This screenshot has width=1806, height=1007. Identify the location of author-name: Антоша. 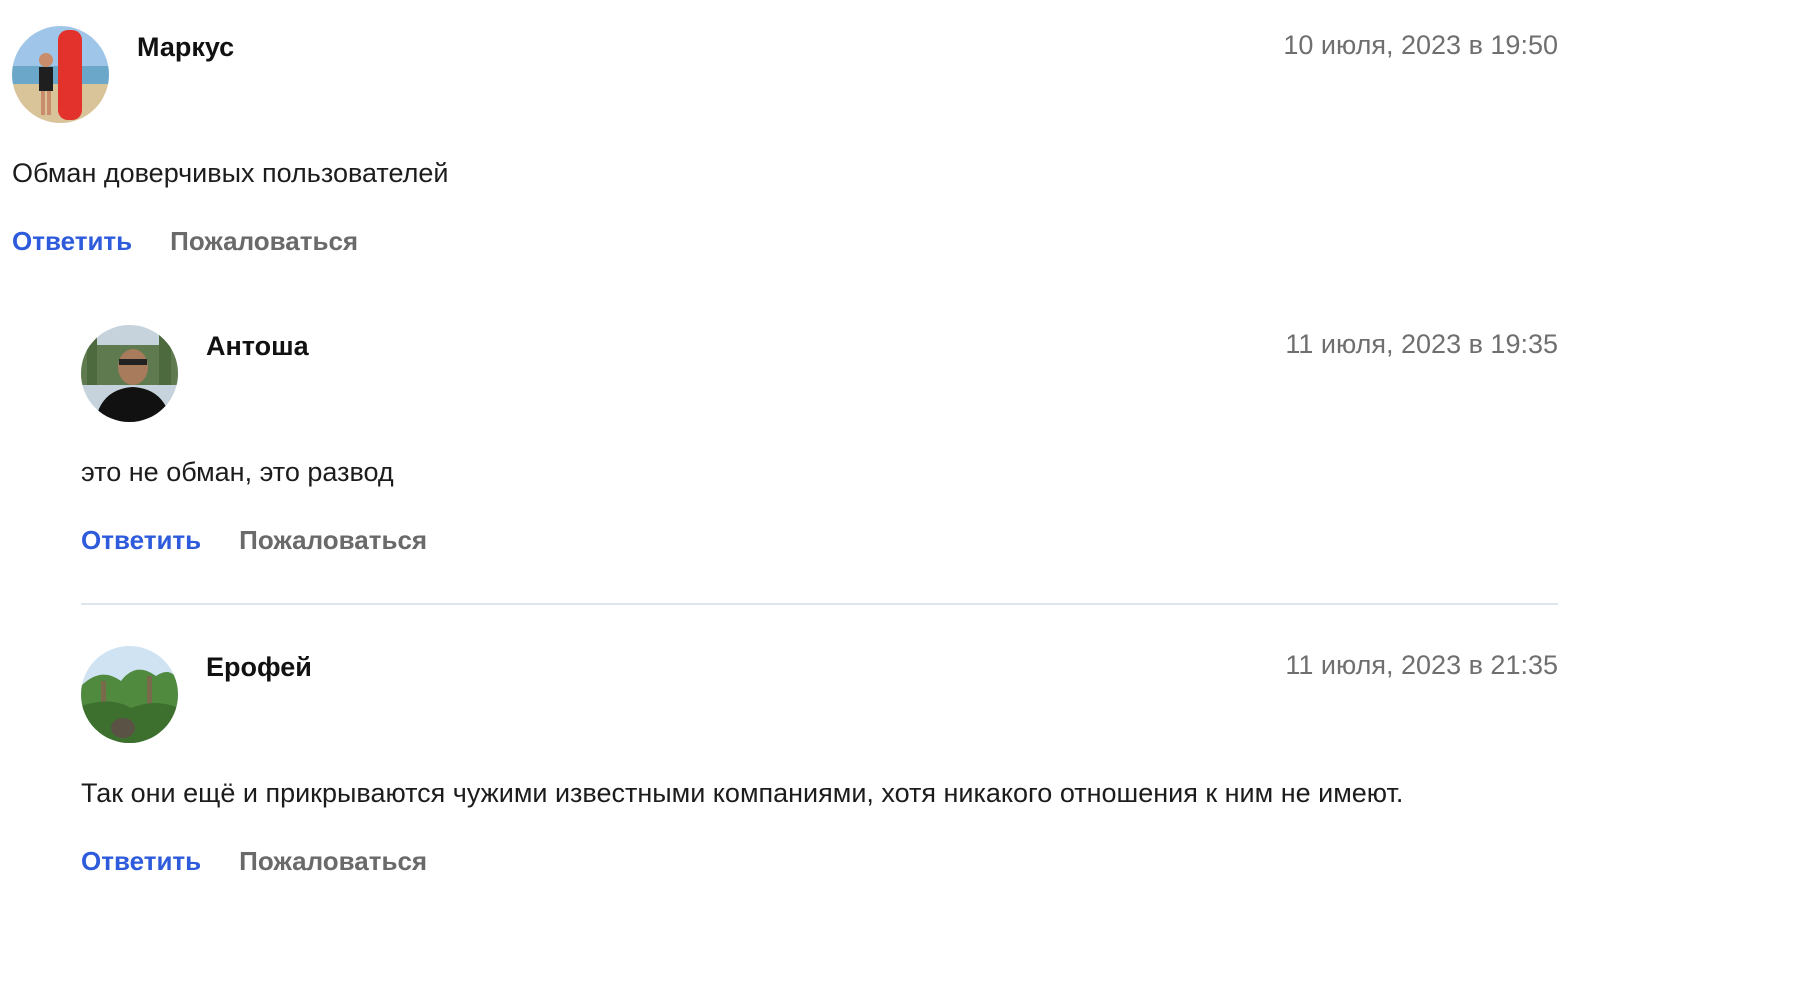
(257, 346).